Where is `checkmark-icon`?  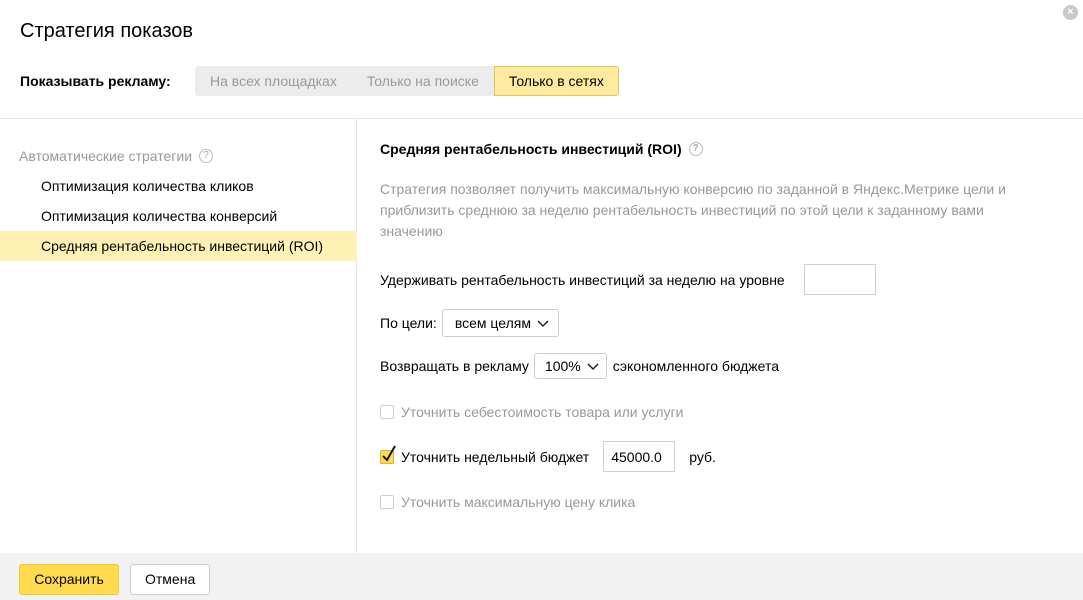
checkmark-icon is located at coordinates (389, 453).